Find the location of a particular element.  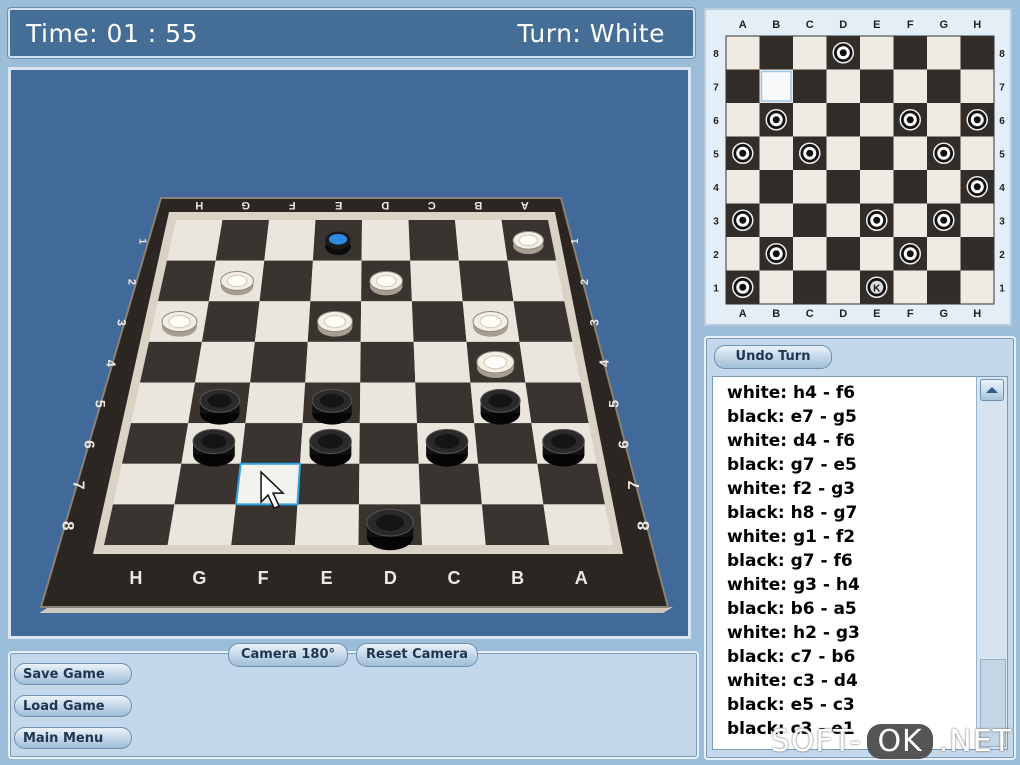

timer-label: Time: 01 : 55 is located at coordinates (112, 33).